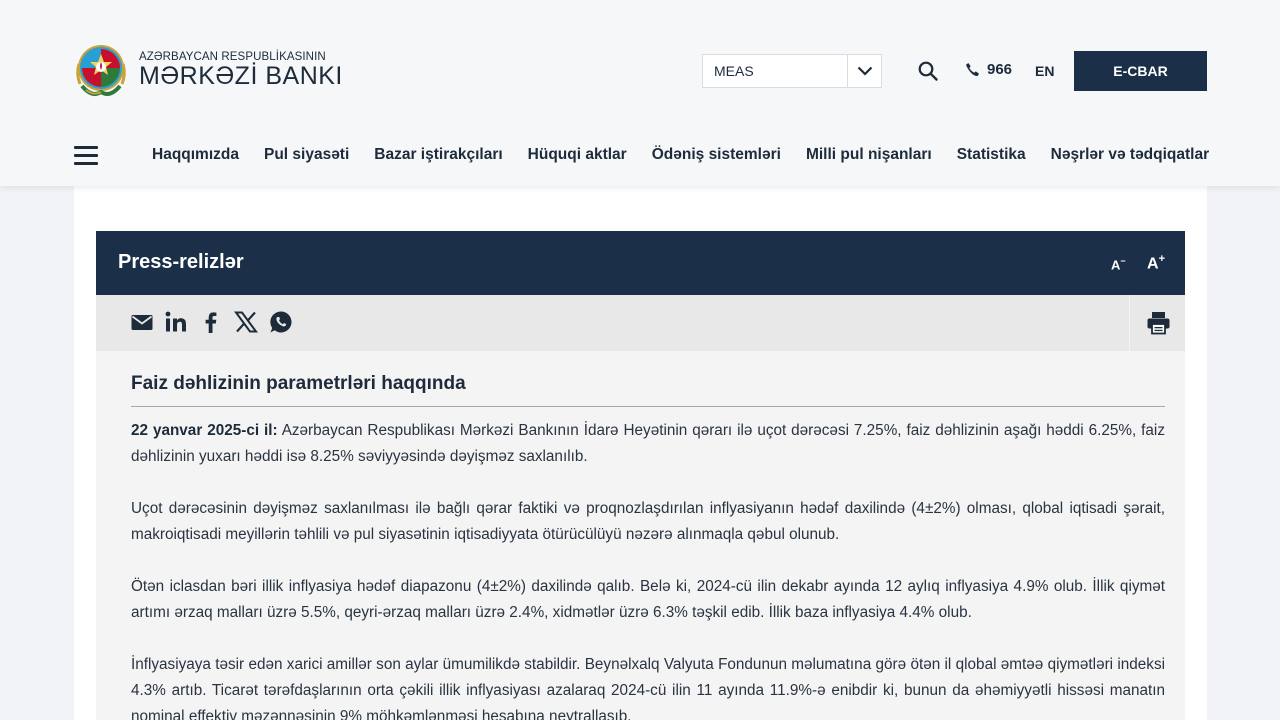  I want to click on print-button, so click(1157, 323).